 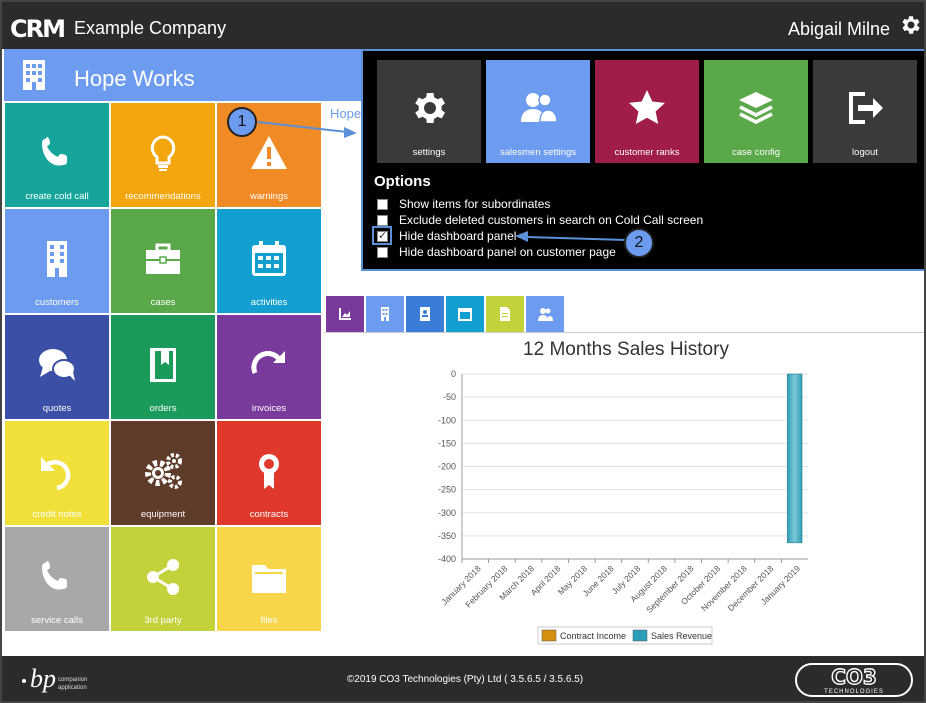 I want to click on legend-label: Sales Revenue, so click(x=681, y=636).